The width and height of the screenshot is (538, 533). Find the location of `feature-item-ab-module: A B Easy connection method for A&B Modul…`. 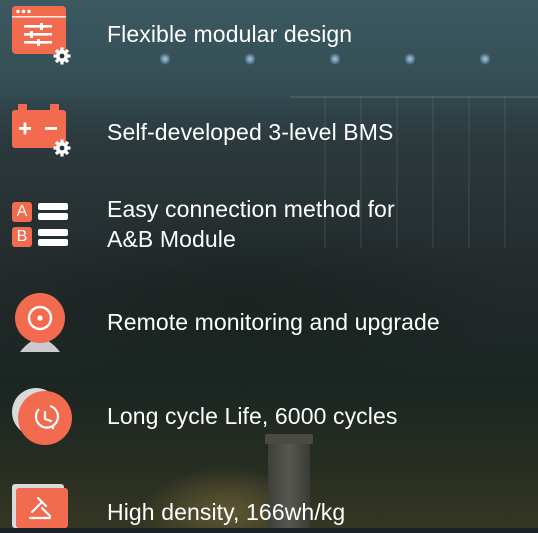

feature-item-ab-module: A B Easy connection method for A&B Modul… is located at coordinates (269, 226).